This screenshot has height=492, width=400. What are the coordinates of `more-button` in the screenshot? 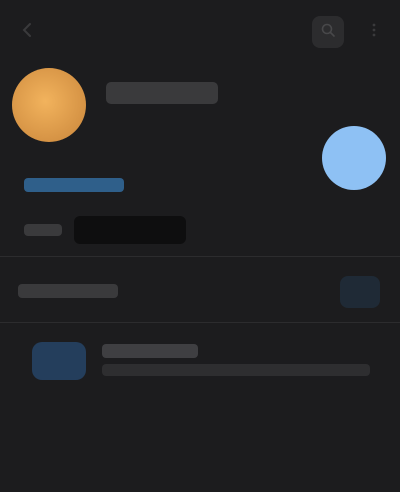 It's located at (374, 32).